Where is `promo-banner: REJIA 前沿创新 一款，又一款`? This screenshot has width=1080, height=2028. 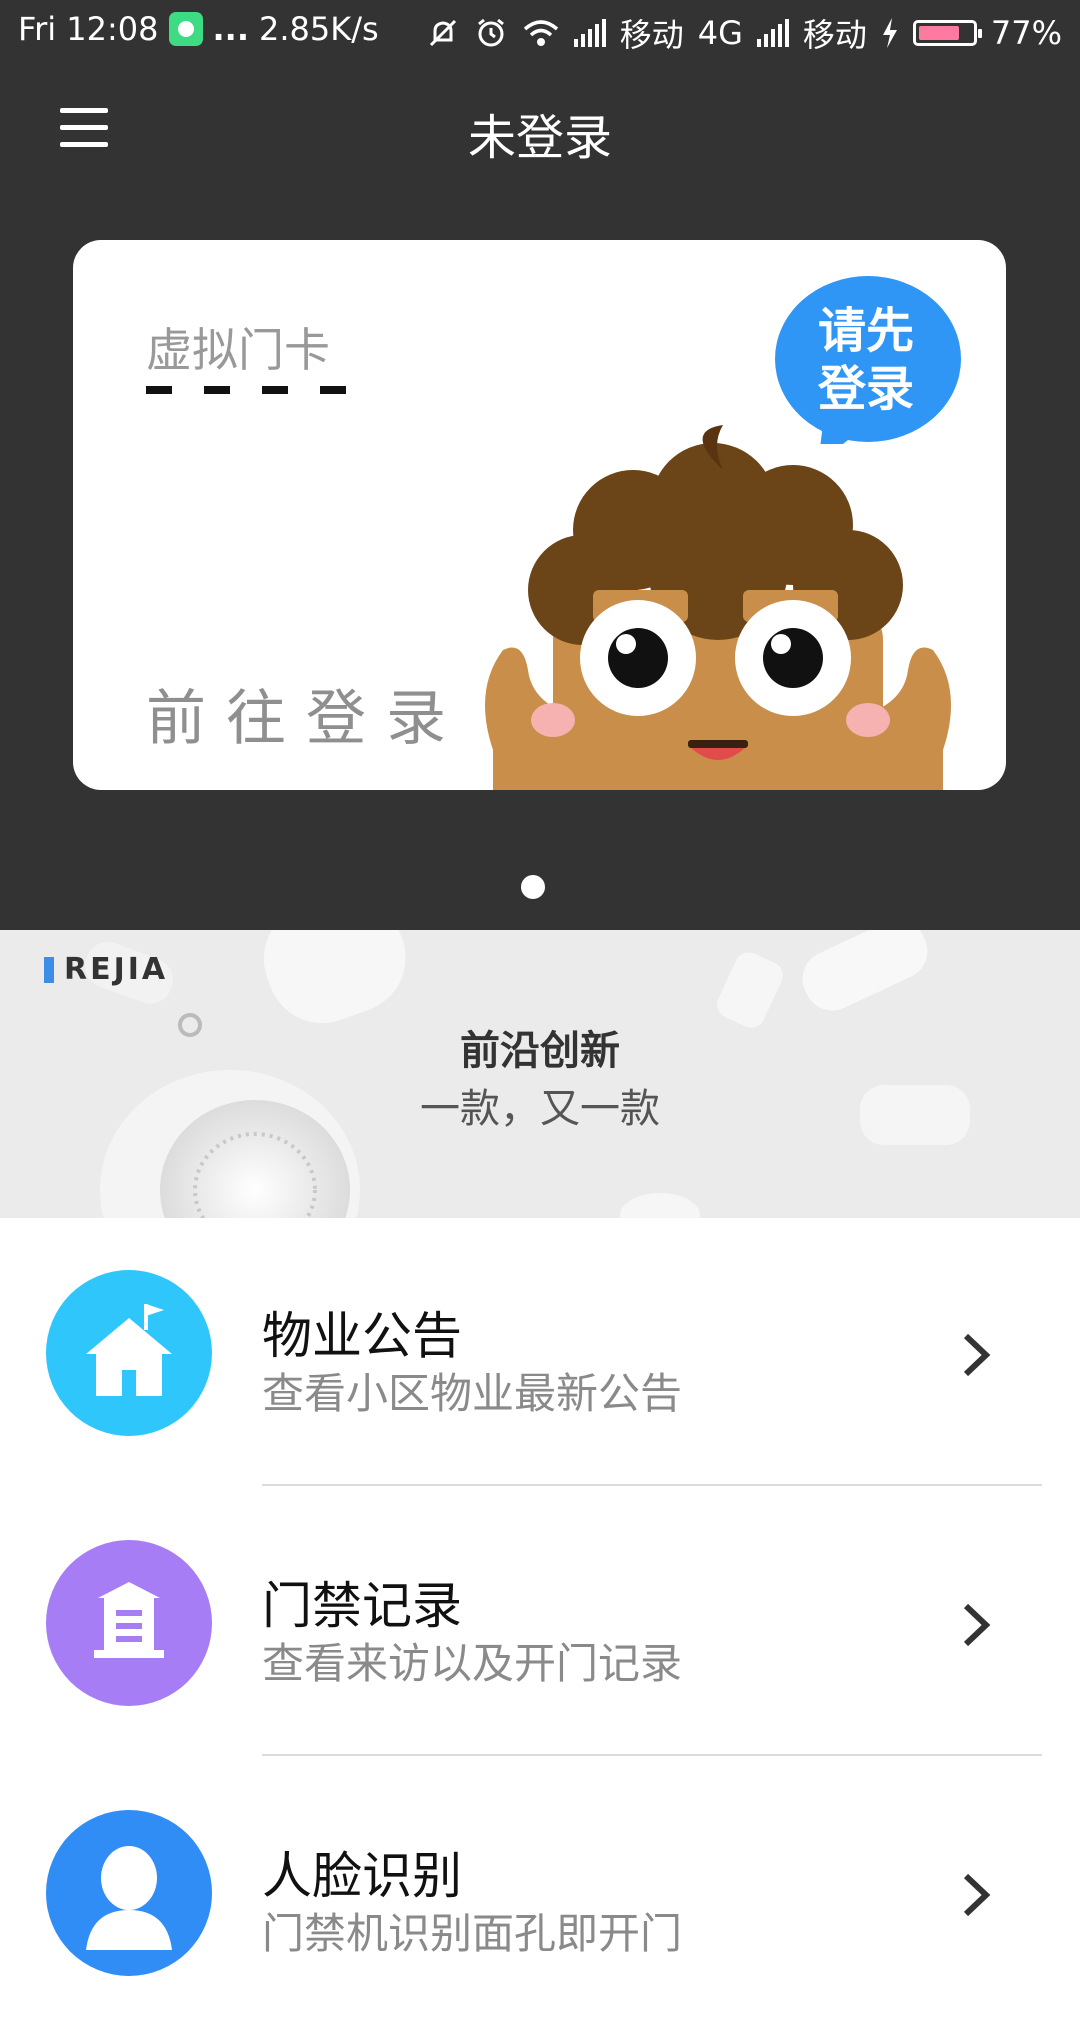 promo-banner: REJIA 前沿创新 一款，又一款 is located at coordinates (540, 1074).